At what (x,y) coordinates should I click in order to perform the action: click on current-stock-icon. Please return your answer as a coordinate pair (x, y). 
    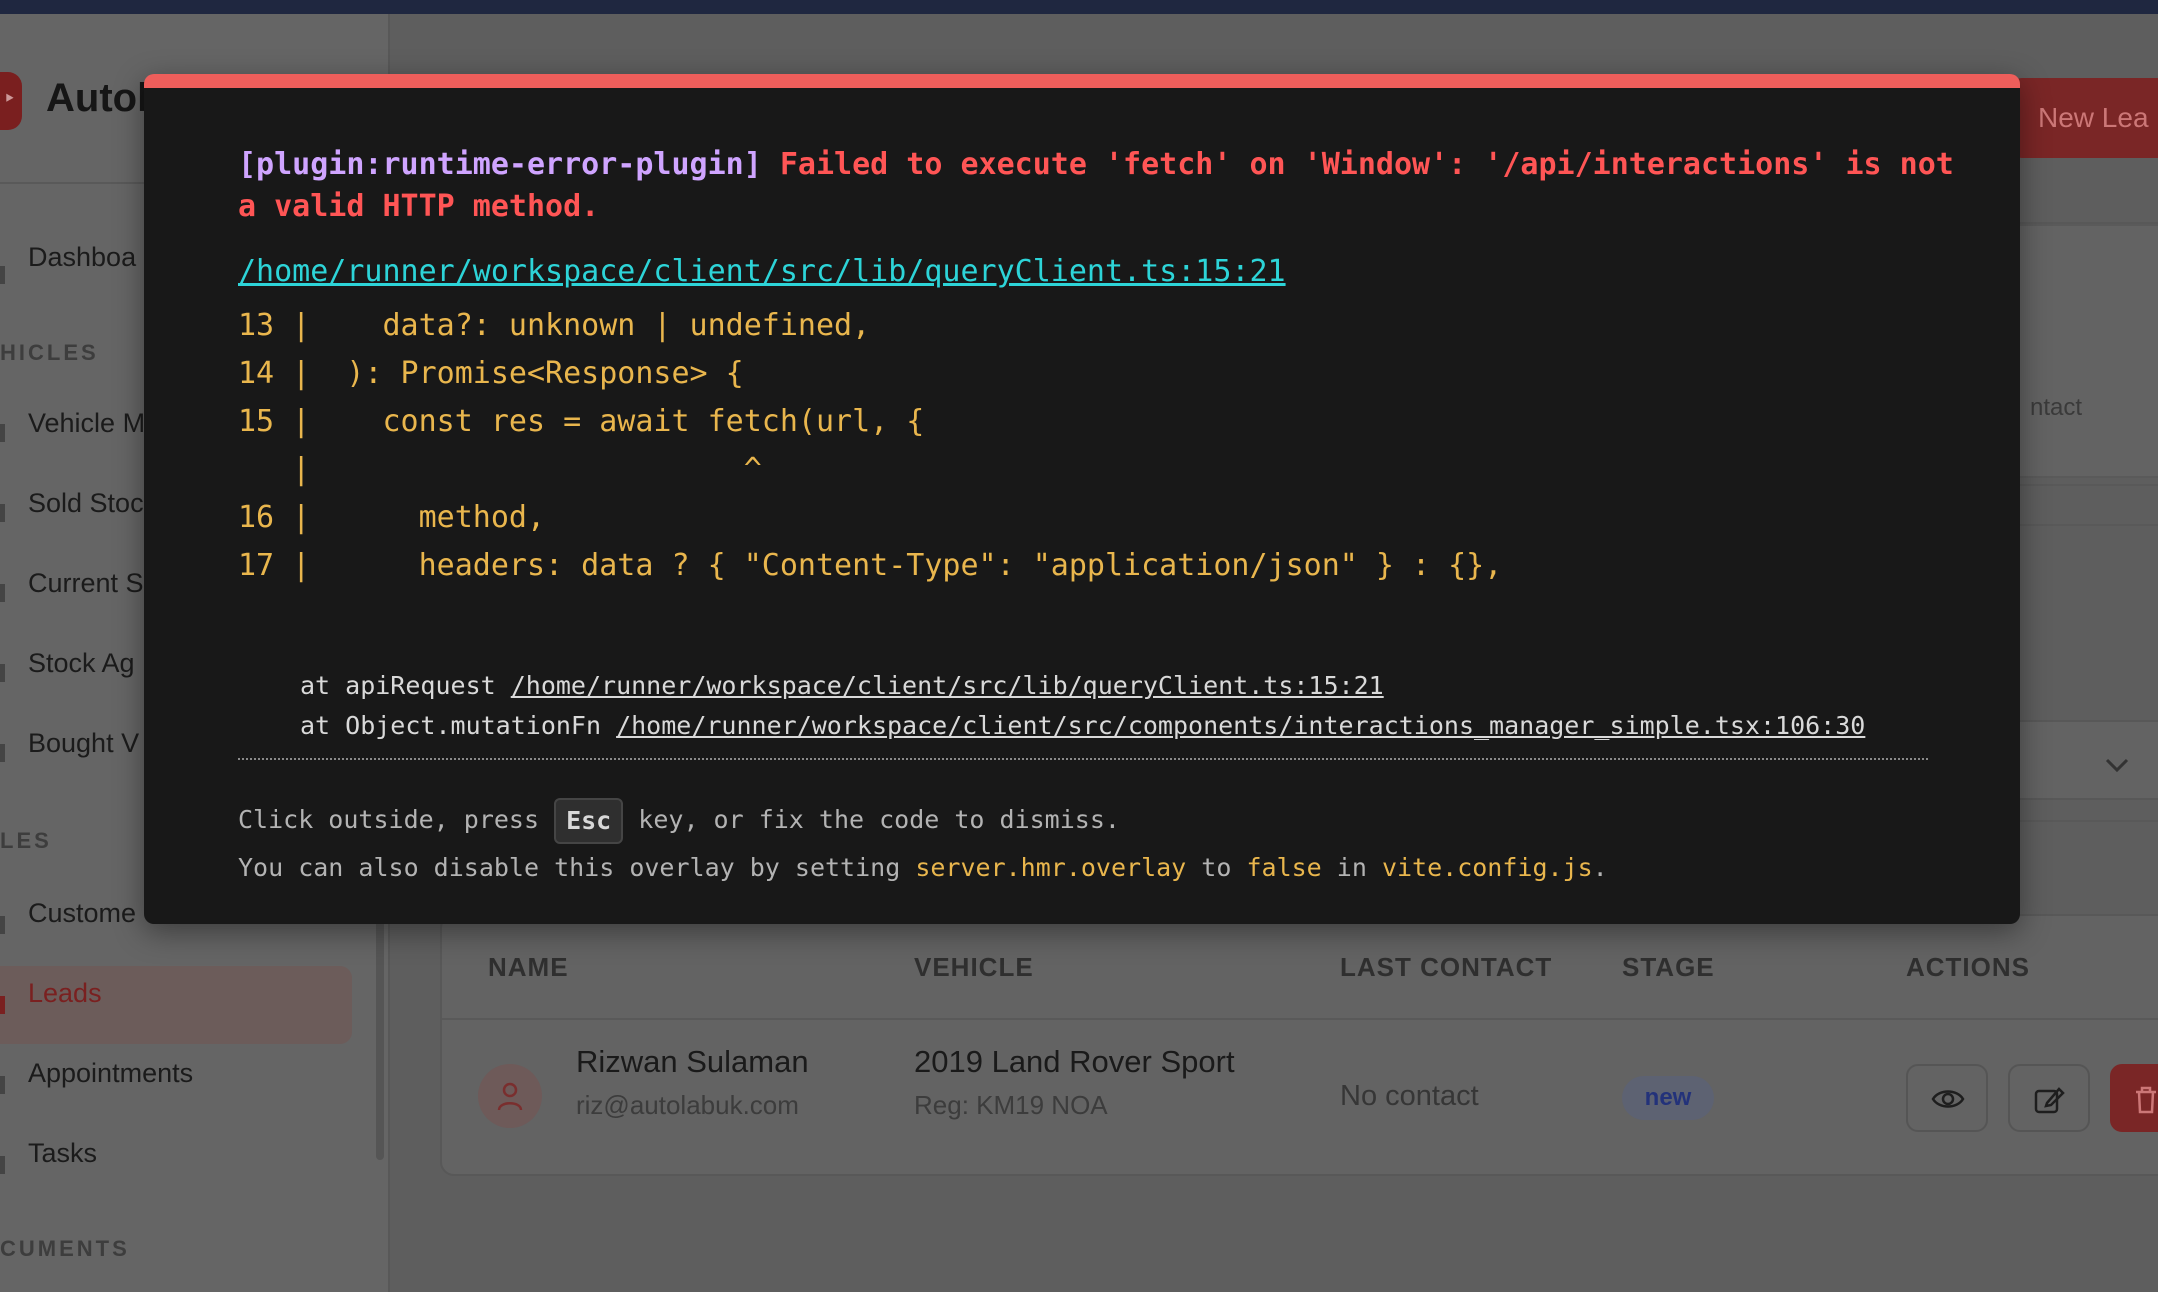
    Looking at the image, I should click on (2, 593).